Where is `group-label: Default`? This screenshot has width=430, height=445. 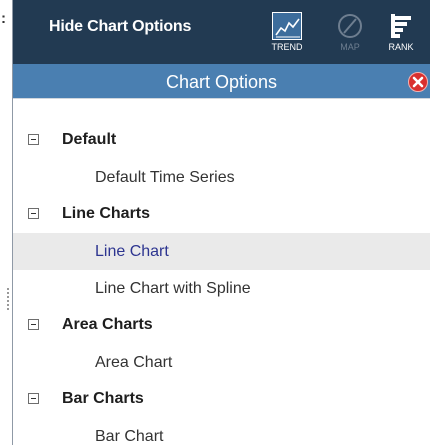 group-label: Default is located at coordinates (89, 139).